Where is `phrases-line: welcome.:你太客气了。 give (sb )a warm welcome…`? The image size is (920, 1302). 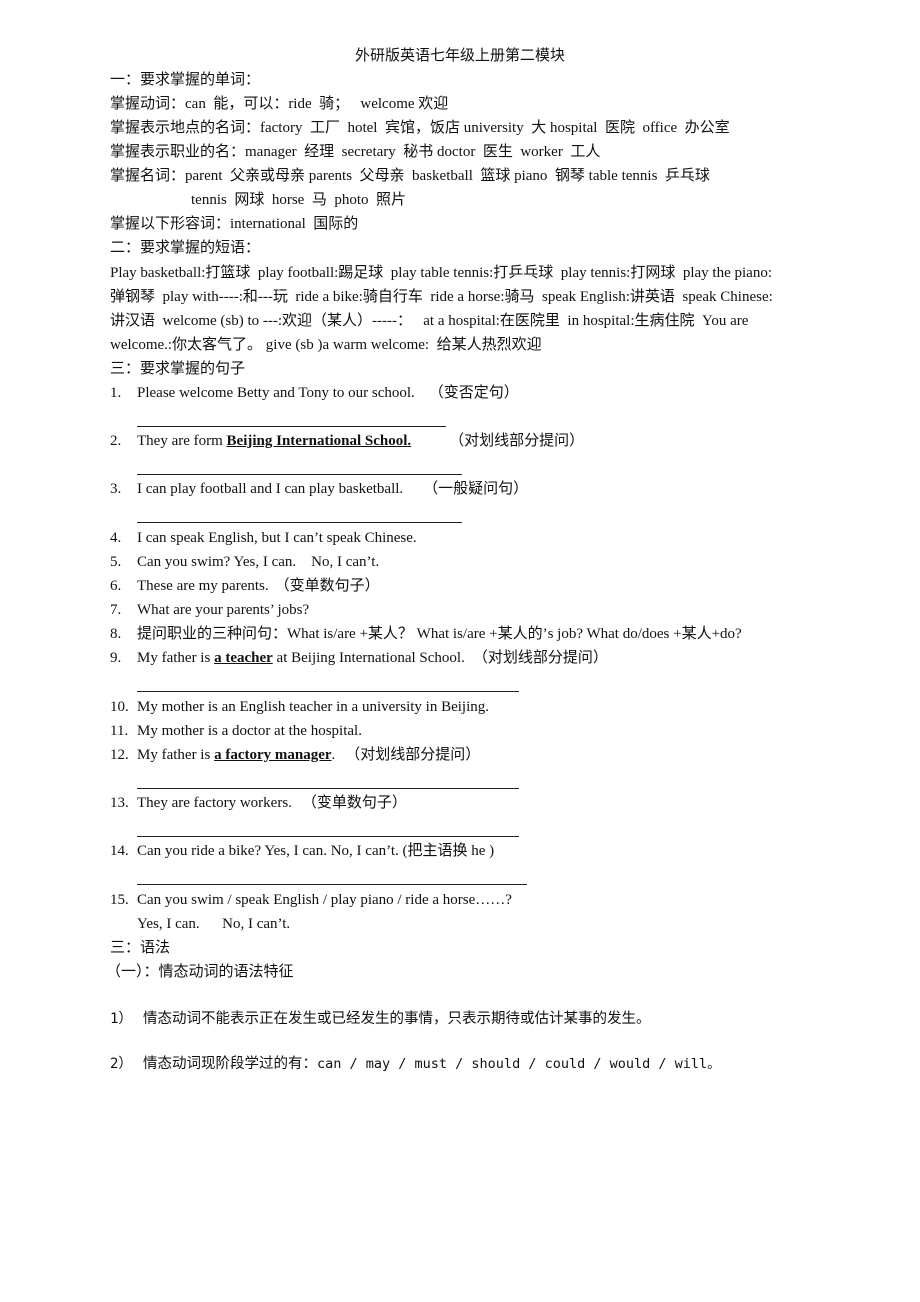
phrases-line: welcome.:你太客气了。 give (sb )a warm welcome… is located at coordinates (326, 345).